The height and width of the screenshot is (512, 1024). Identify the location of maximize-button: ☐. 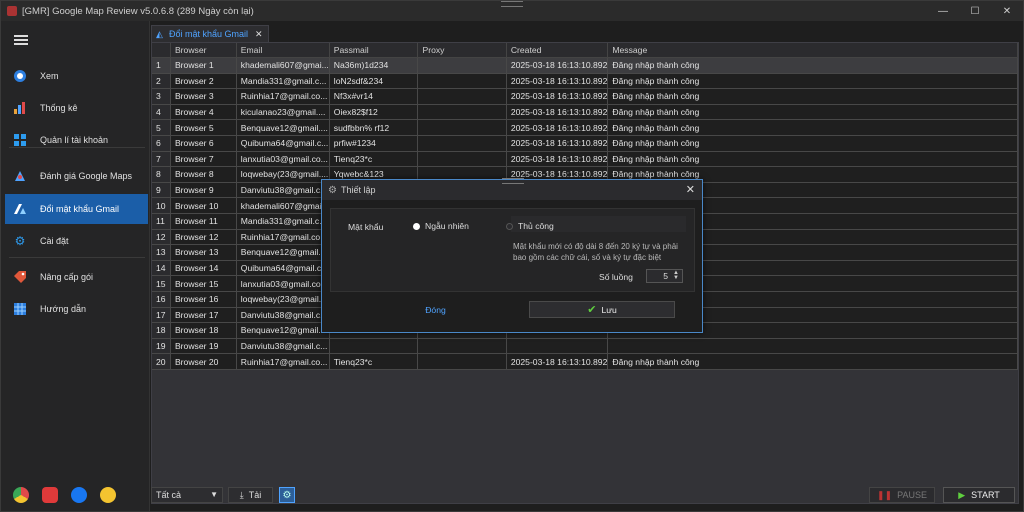
(975, 11).